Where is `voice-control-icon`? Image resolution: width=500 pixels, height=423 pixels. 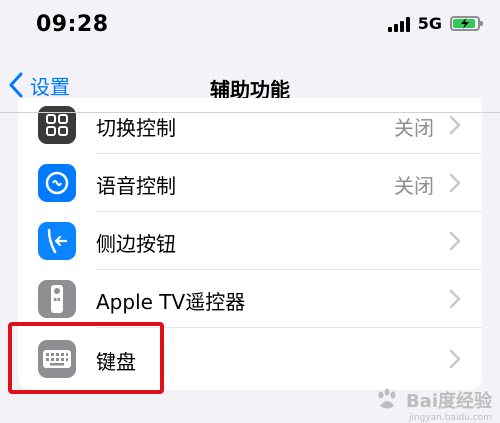 voice-control-icon is located at coordinates (57, 183).